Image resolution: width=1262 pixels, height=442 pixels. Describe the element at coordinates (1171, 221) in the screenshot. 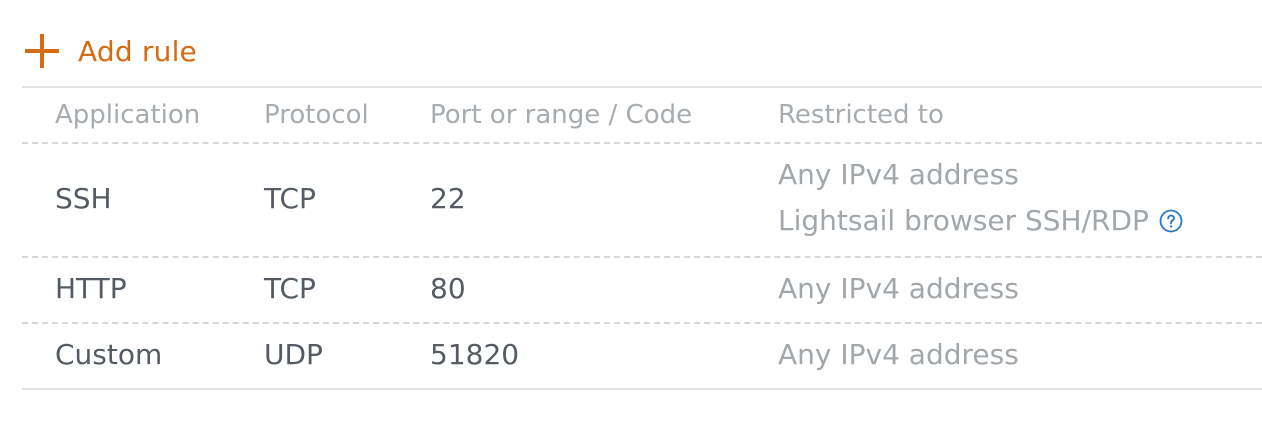

I see `question-circle-icon` at that location.